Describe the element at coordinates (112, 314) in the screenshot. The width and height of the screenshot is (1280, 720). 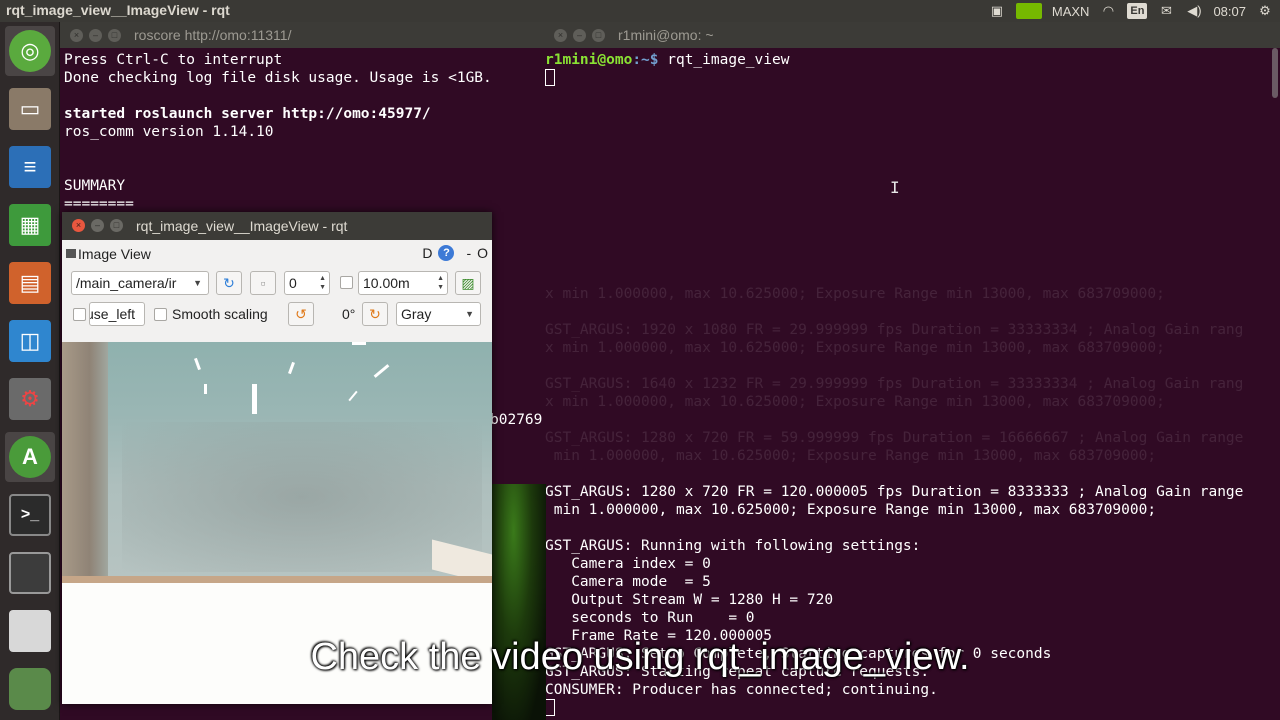
I see `use-left-label: use_left` at that location.